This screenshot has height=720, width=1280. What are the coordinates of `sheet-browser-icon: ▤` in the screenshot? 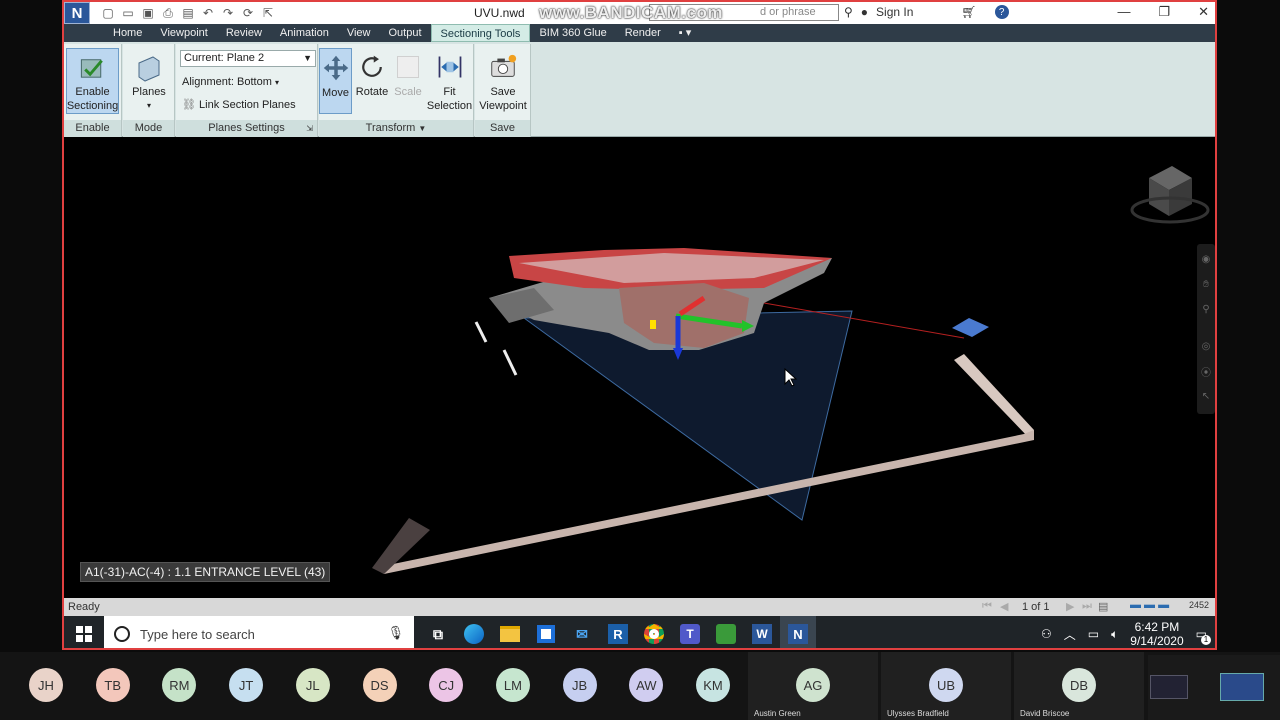 It's located at (1103, 606).